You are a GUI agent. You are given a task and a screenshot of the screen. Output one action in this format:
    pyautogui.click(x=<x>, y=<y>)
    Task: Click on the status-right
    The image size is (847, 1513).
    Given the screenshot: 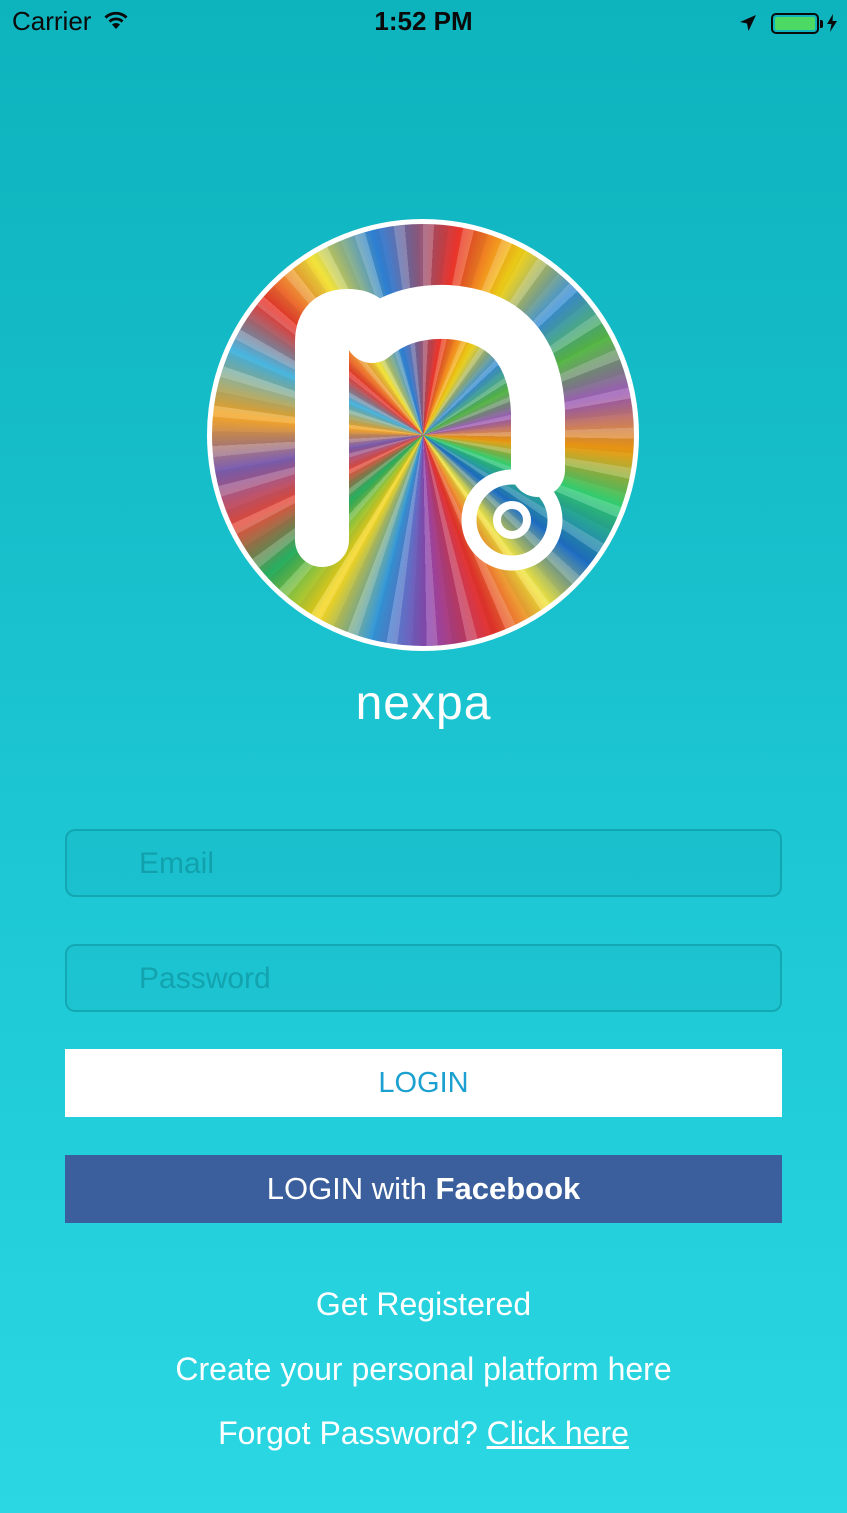 What is the action you would take?
    pyautogui.click(x=788, y=23)
    